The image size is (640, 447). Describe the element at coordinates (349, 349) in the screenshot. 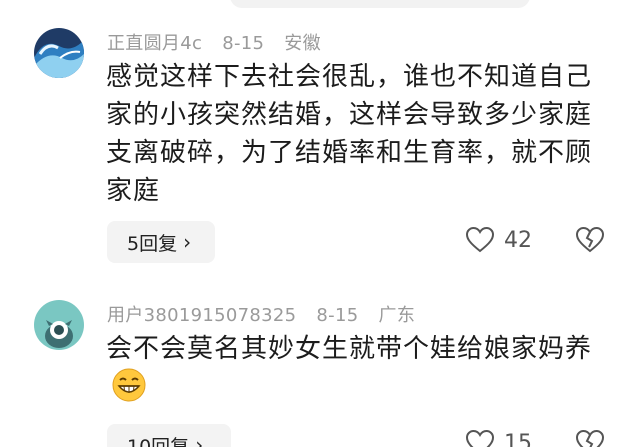

I see `comment-text-content: 会不会莫名其妙女生就带个娃给娘家妈养` at that location.